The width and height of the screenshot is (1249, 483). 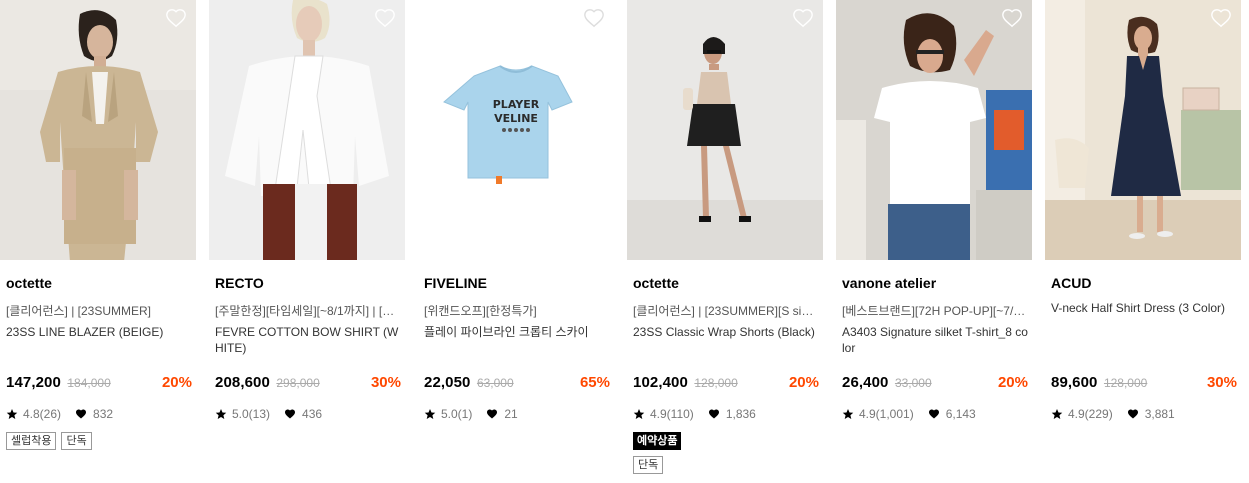 What do you see at coordinates (740, 414) in the screenshot?
I see `like-count: 1,836` at bounding box center [740, 414].